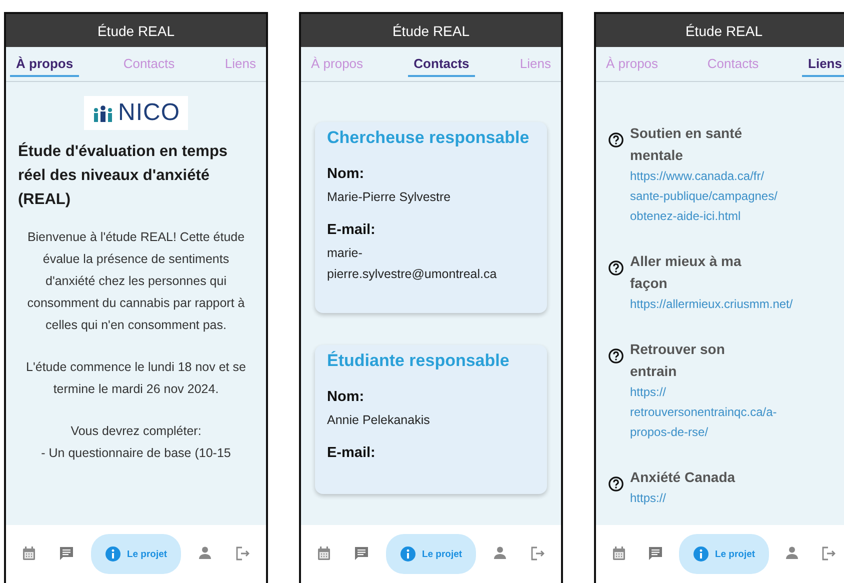 The width and height of the screenshot is (844, 583). What do you see at coordinates (703, 412) in the screenshot?
I see `link-url: https:// retrouversonentrainqc.ca/a- propos-de-rse/` at bounding box center [703, 412].